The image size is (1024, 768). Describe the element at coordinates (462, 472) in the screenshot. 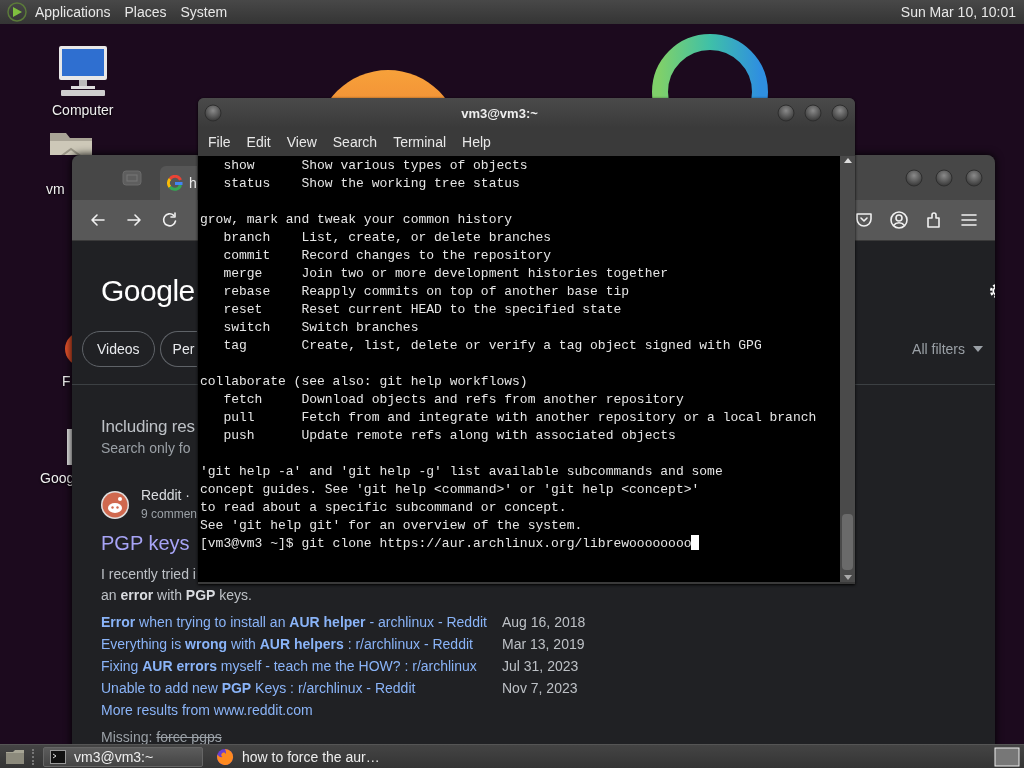

I see `terminal-line: 'git help -a' and 'git help -g' list available subcommands and some` at that location.